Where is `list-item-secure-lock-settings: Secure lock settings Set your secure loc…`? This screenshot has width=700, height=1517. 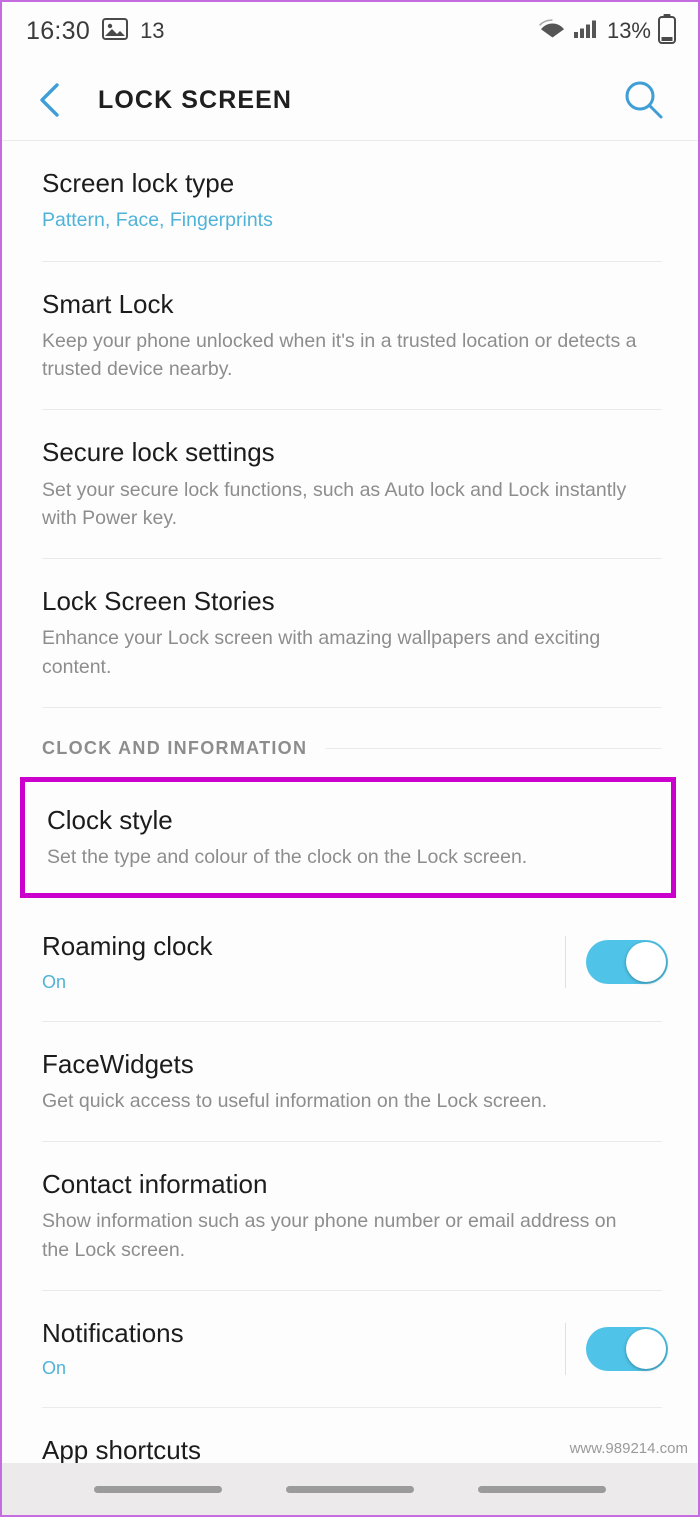 list-item-secure-lock-settings: Secure lock settings Set your secure loc… is located at coordinates (350, 484).